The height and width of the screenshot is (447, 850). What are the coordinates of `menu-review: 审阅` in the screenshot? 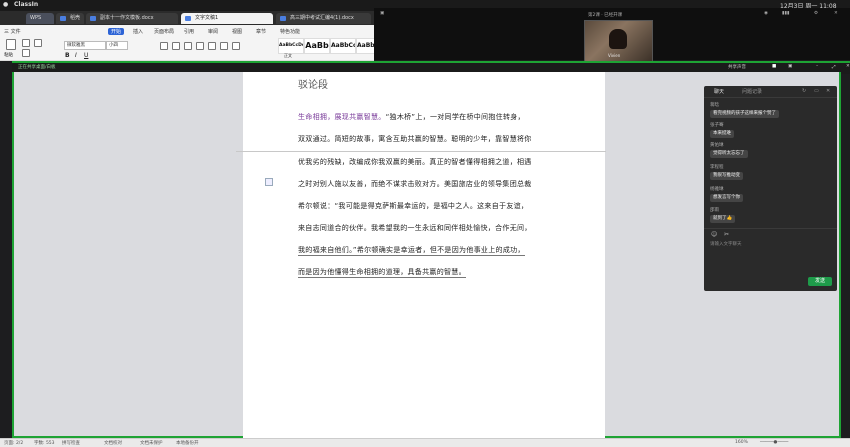 It's located at (213, 31).